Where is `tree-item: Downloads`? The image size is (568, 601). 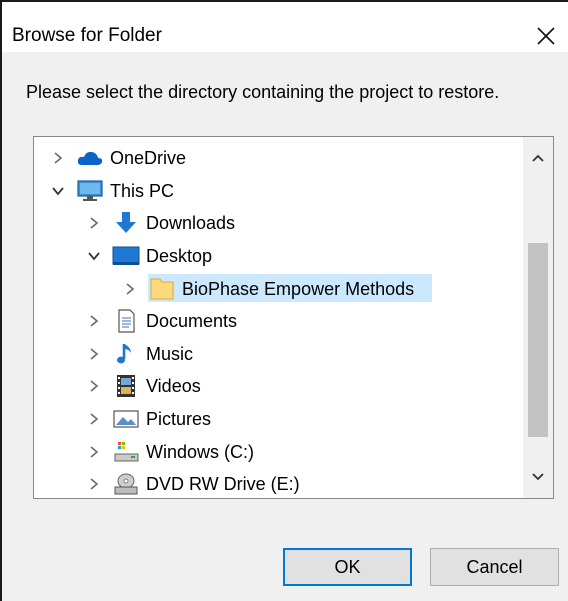 tree-item: Downloads is located at coordinates (281, 223).